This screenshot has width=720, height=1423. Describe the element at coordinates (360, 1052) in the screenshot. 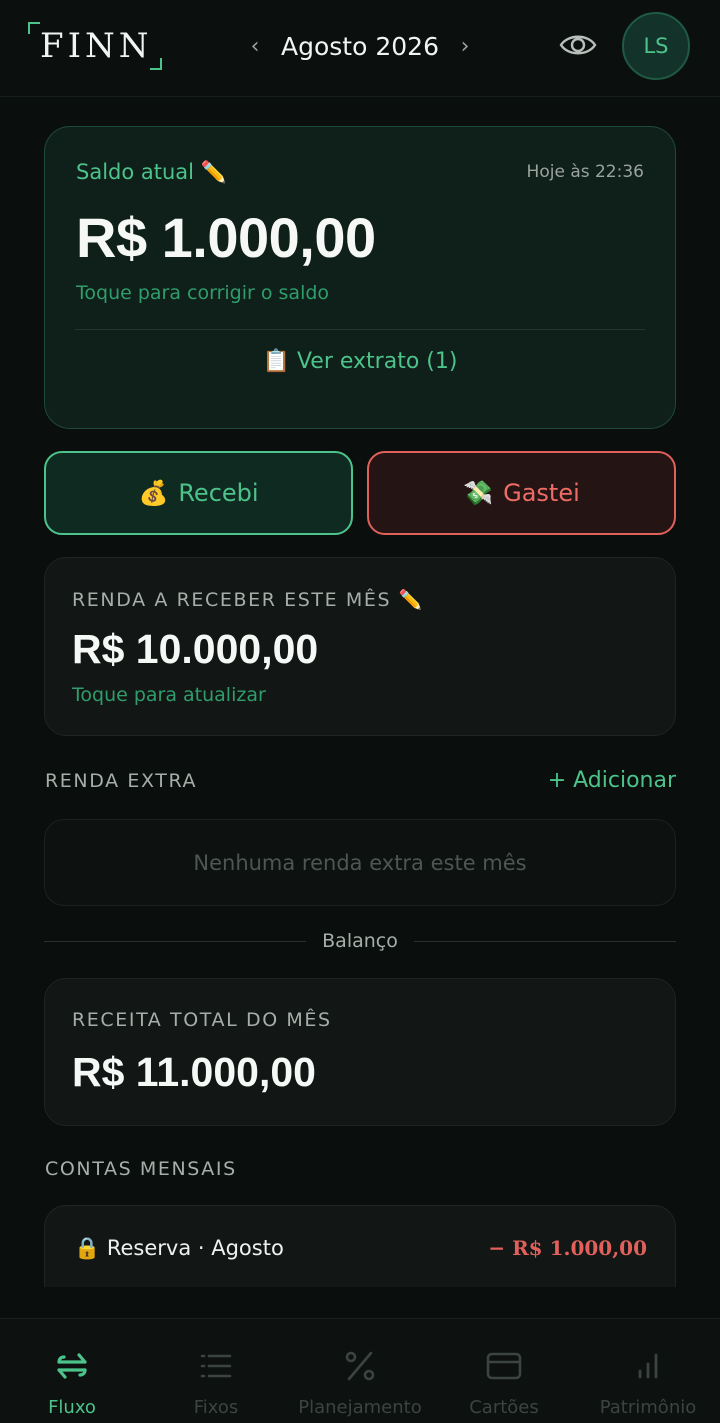

I see `total-revenue-card: RECEITA TOTAL DO MÊS R$ 11.000,00` at that location.